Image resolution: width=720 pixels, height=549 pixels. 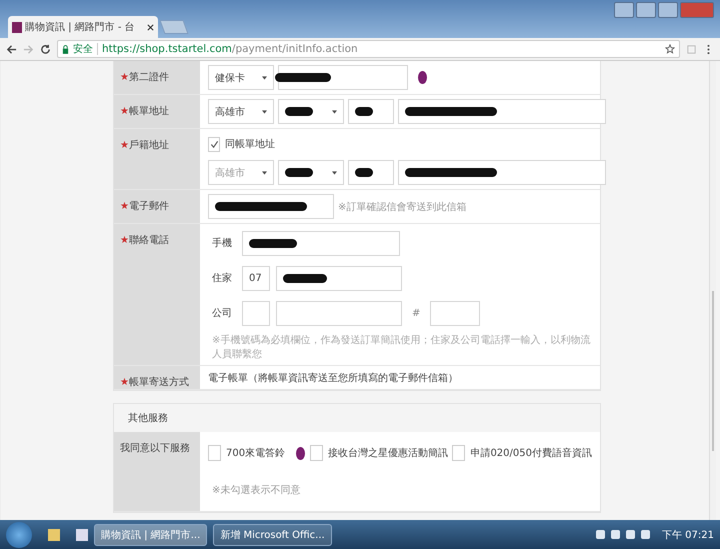 What do you see at coordinates (402, 207) in the screenshot?
I see `email-note: ※訂單確認信會寄送到此信箱` at bounding box center [402, 207].